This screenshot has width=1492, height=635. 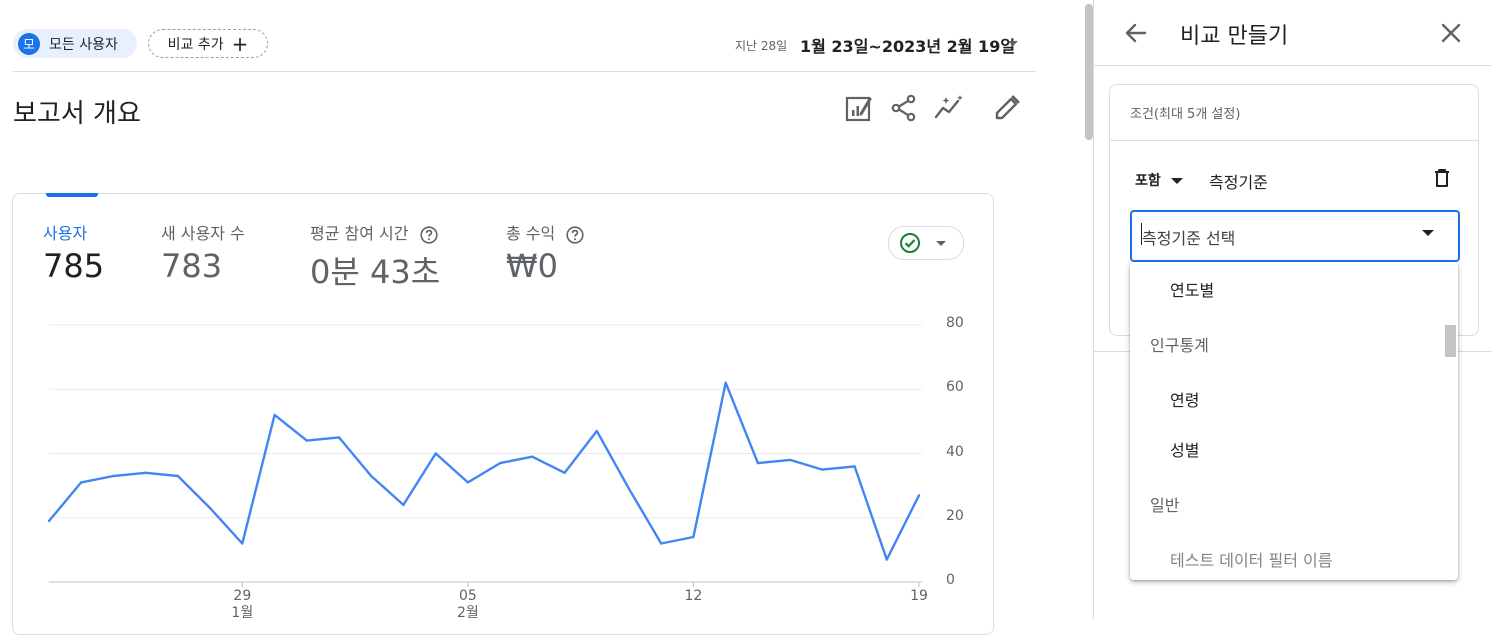 I want to click on panel-header-divider, so click(x=1293, y=65).